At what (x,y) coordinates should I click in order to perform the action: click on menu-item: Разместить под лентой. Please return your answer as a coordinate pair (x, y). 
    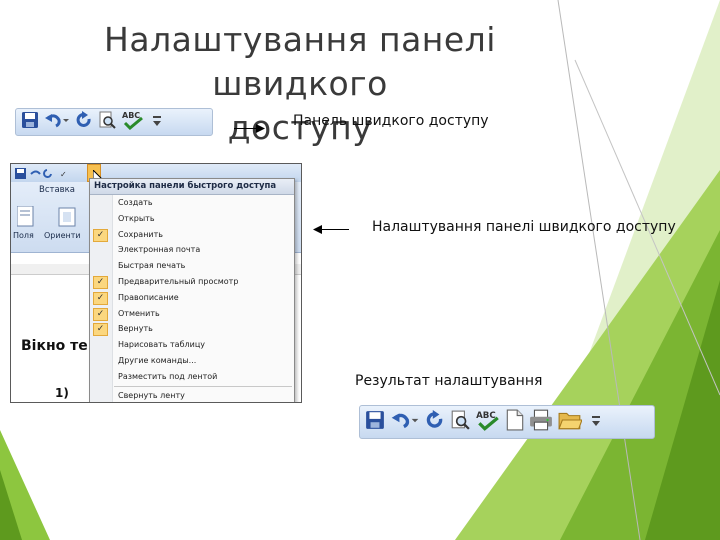
    Looking at the image, I should click on (192, 377).